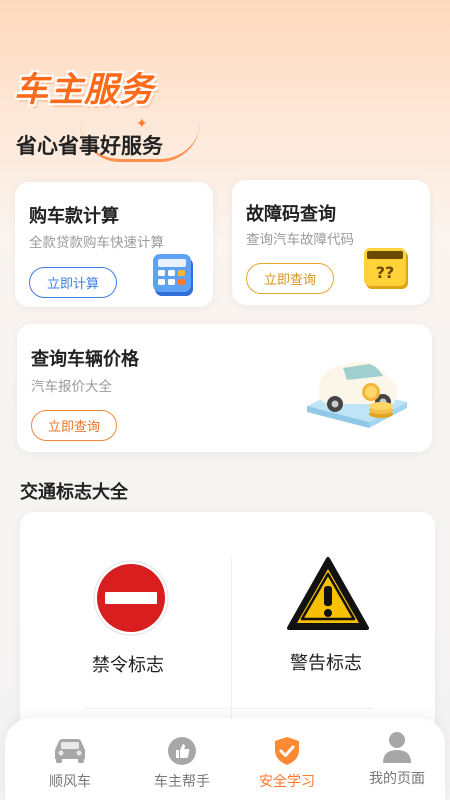  I want to click on page-subtitle: 省心省事好服务, so click(89, 146).